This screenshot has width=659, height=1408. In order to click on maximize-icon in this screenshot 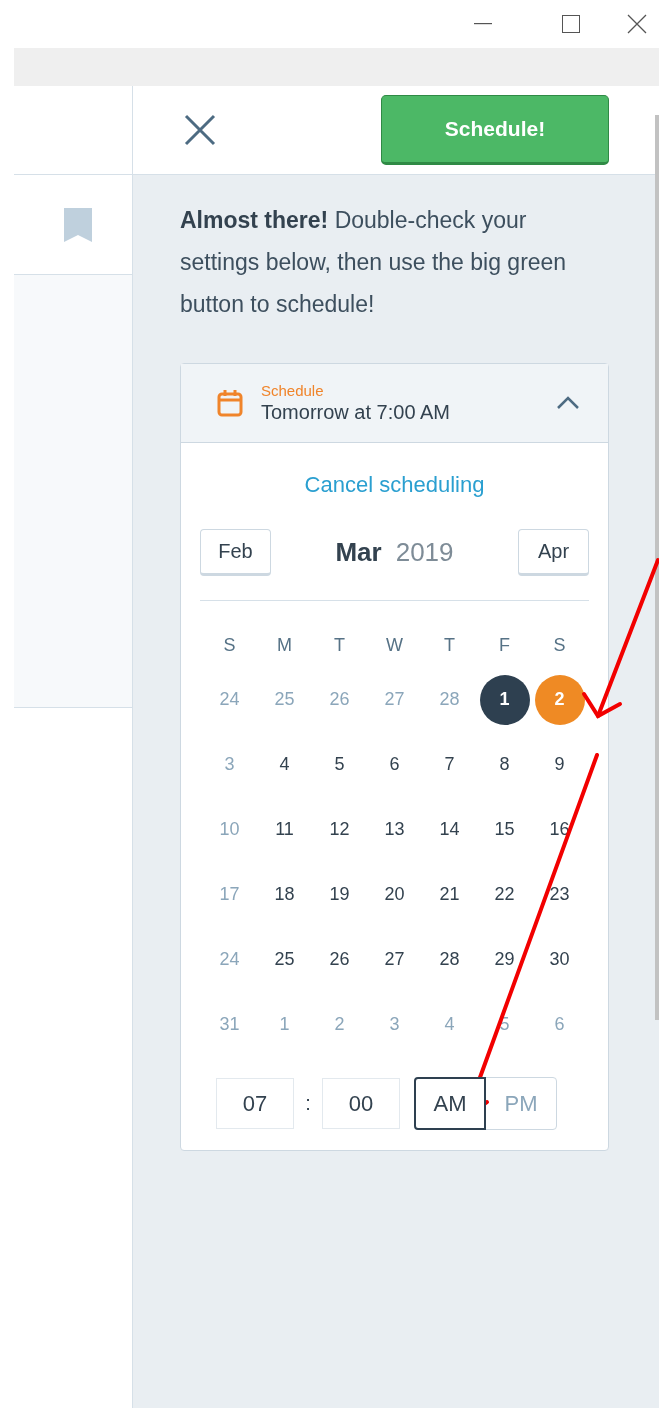, I will do `click(571, 24)`.